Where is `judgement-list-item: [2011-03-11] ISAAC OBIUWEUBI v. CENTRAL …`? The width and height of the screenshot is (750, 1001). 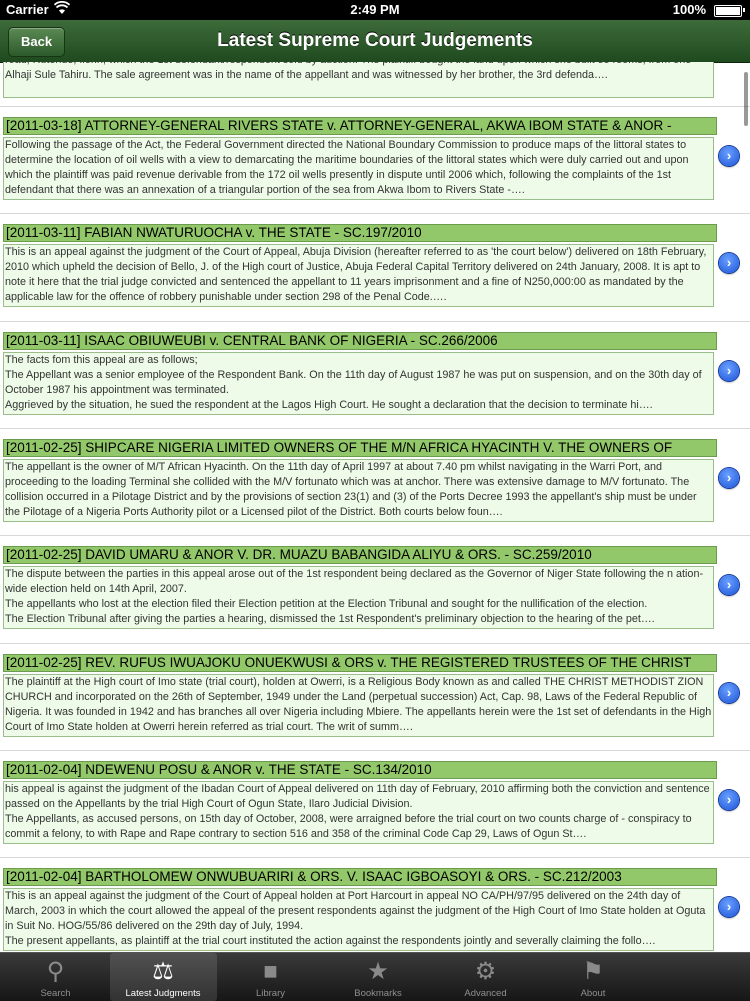
judgement-list-item: [2011-03-11] ISAAC OBIUWEUBI v. CENTRAL … is located at coordinates (375, 374).